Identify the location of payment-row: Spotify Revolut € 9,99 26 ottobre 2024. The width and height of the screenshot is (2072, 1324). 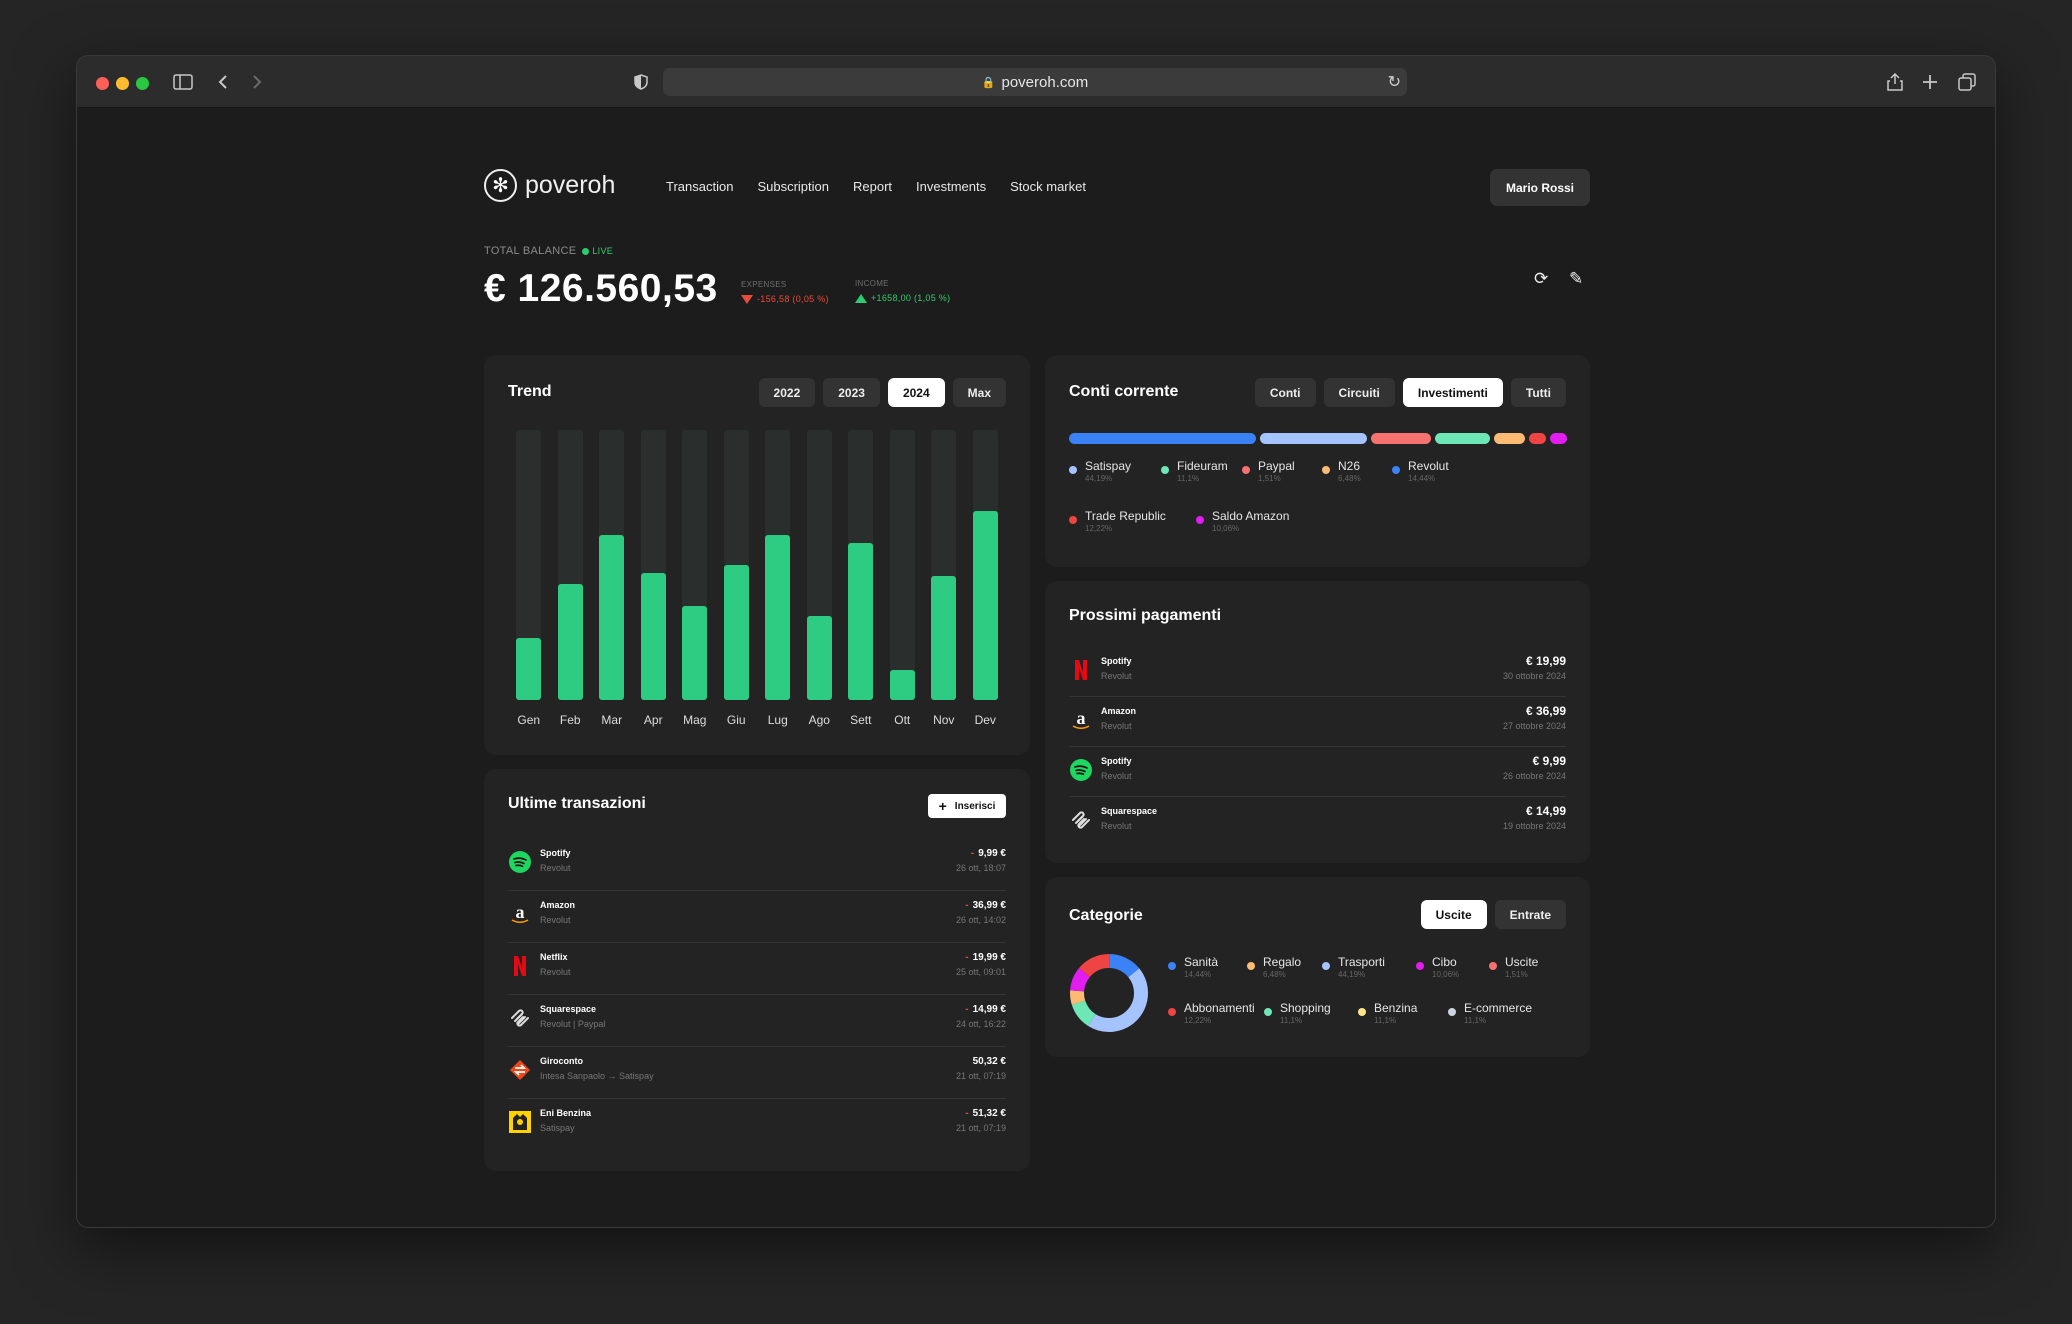
(1317, 772).